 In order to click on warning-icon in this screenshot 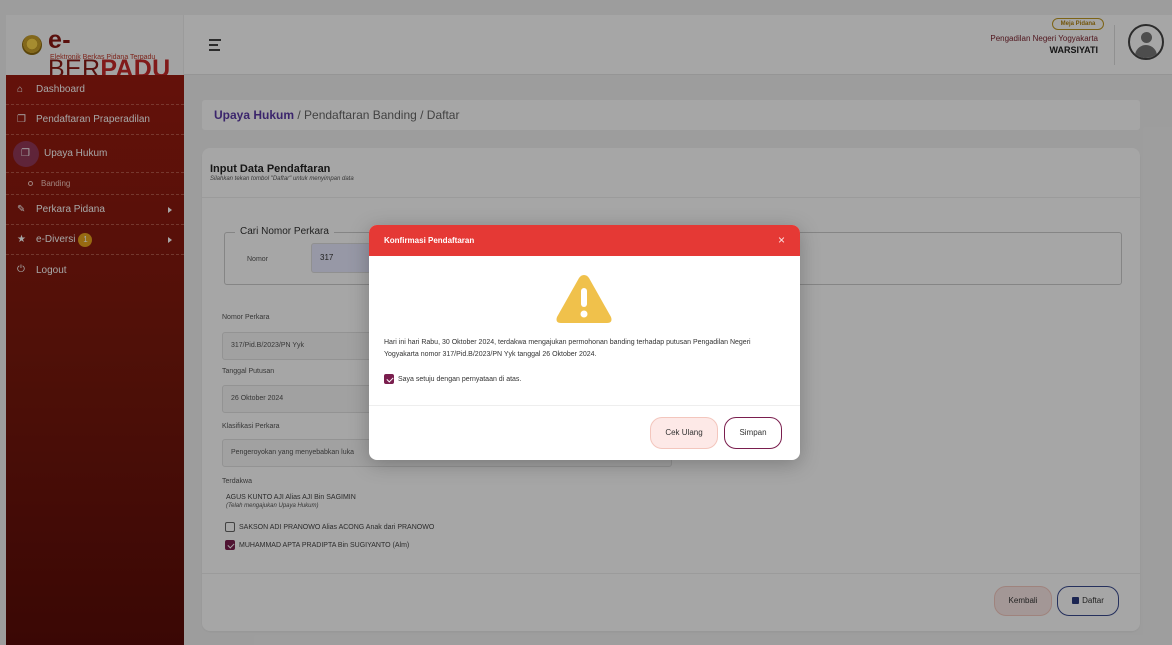, I will do `click(584, 301)`.